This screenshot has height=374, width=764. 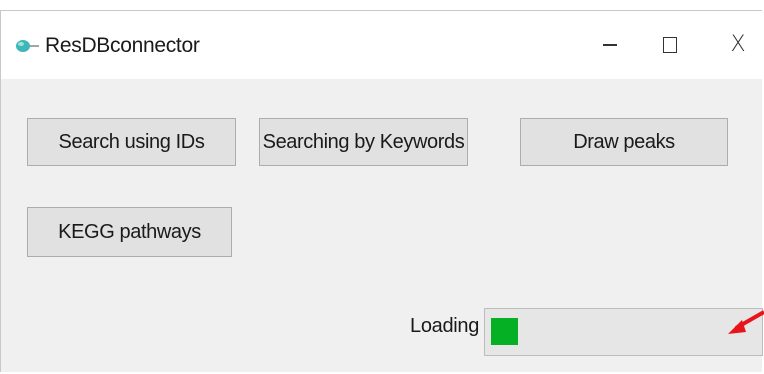 What do you see at coordinates (504, 331) in the screenshot?
I see `progress-fill` at bounding box center [504, 331].